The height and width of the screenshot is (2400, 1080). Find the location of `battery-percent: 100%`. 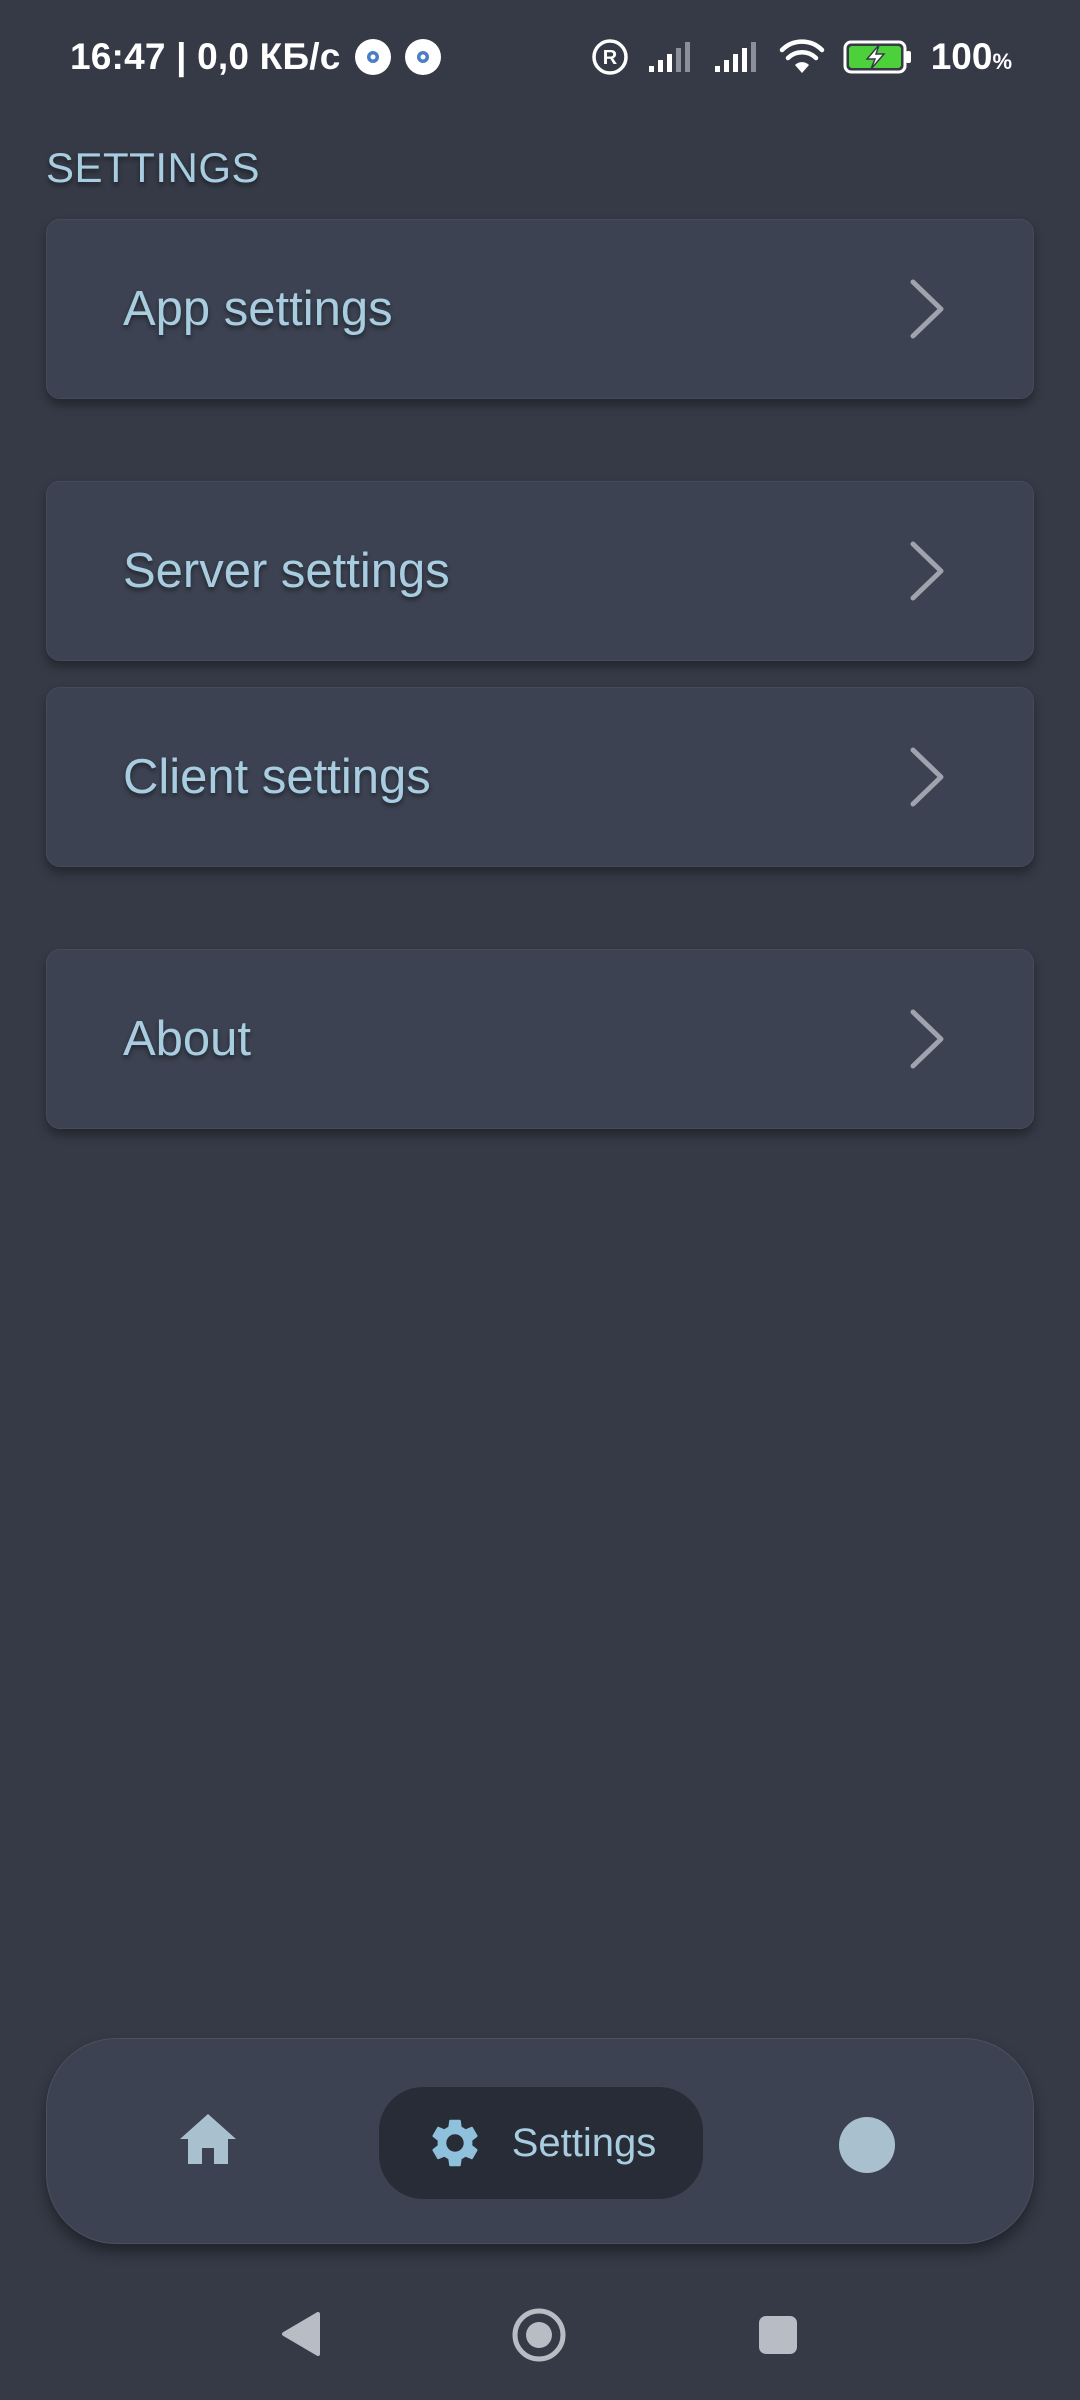

battery-percent: 100% is located at coordinates (971, 57).